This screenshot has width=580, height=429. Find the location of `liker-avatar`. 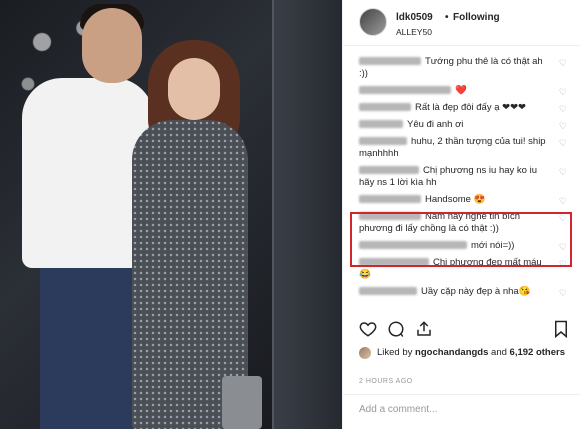

liker-avatar is located at coordinates (365, 353).